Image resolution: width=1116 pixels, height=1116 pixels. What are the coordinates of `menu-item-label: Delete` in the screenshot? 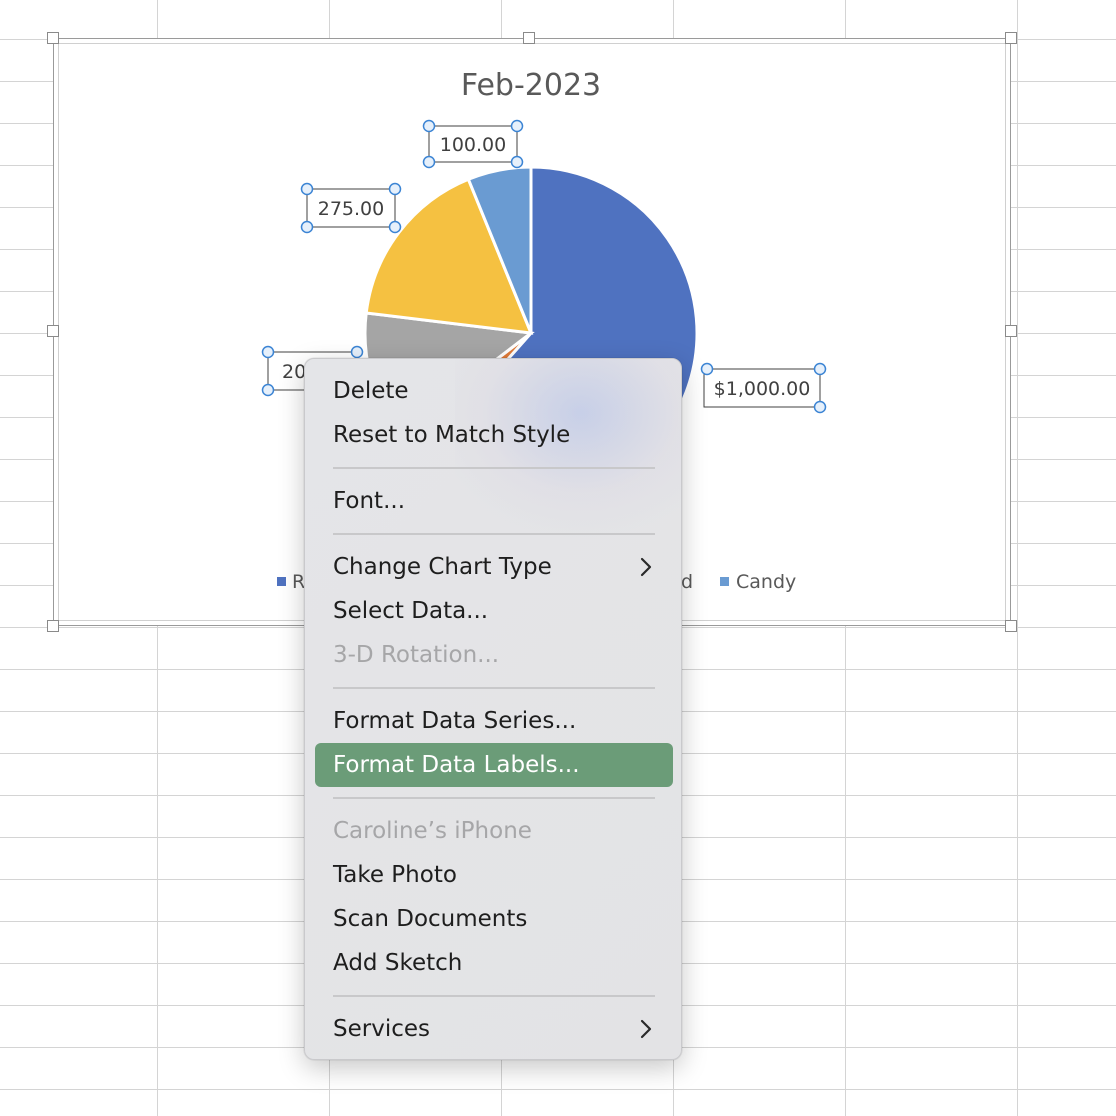 It's located at (371, 391).